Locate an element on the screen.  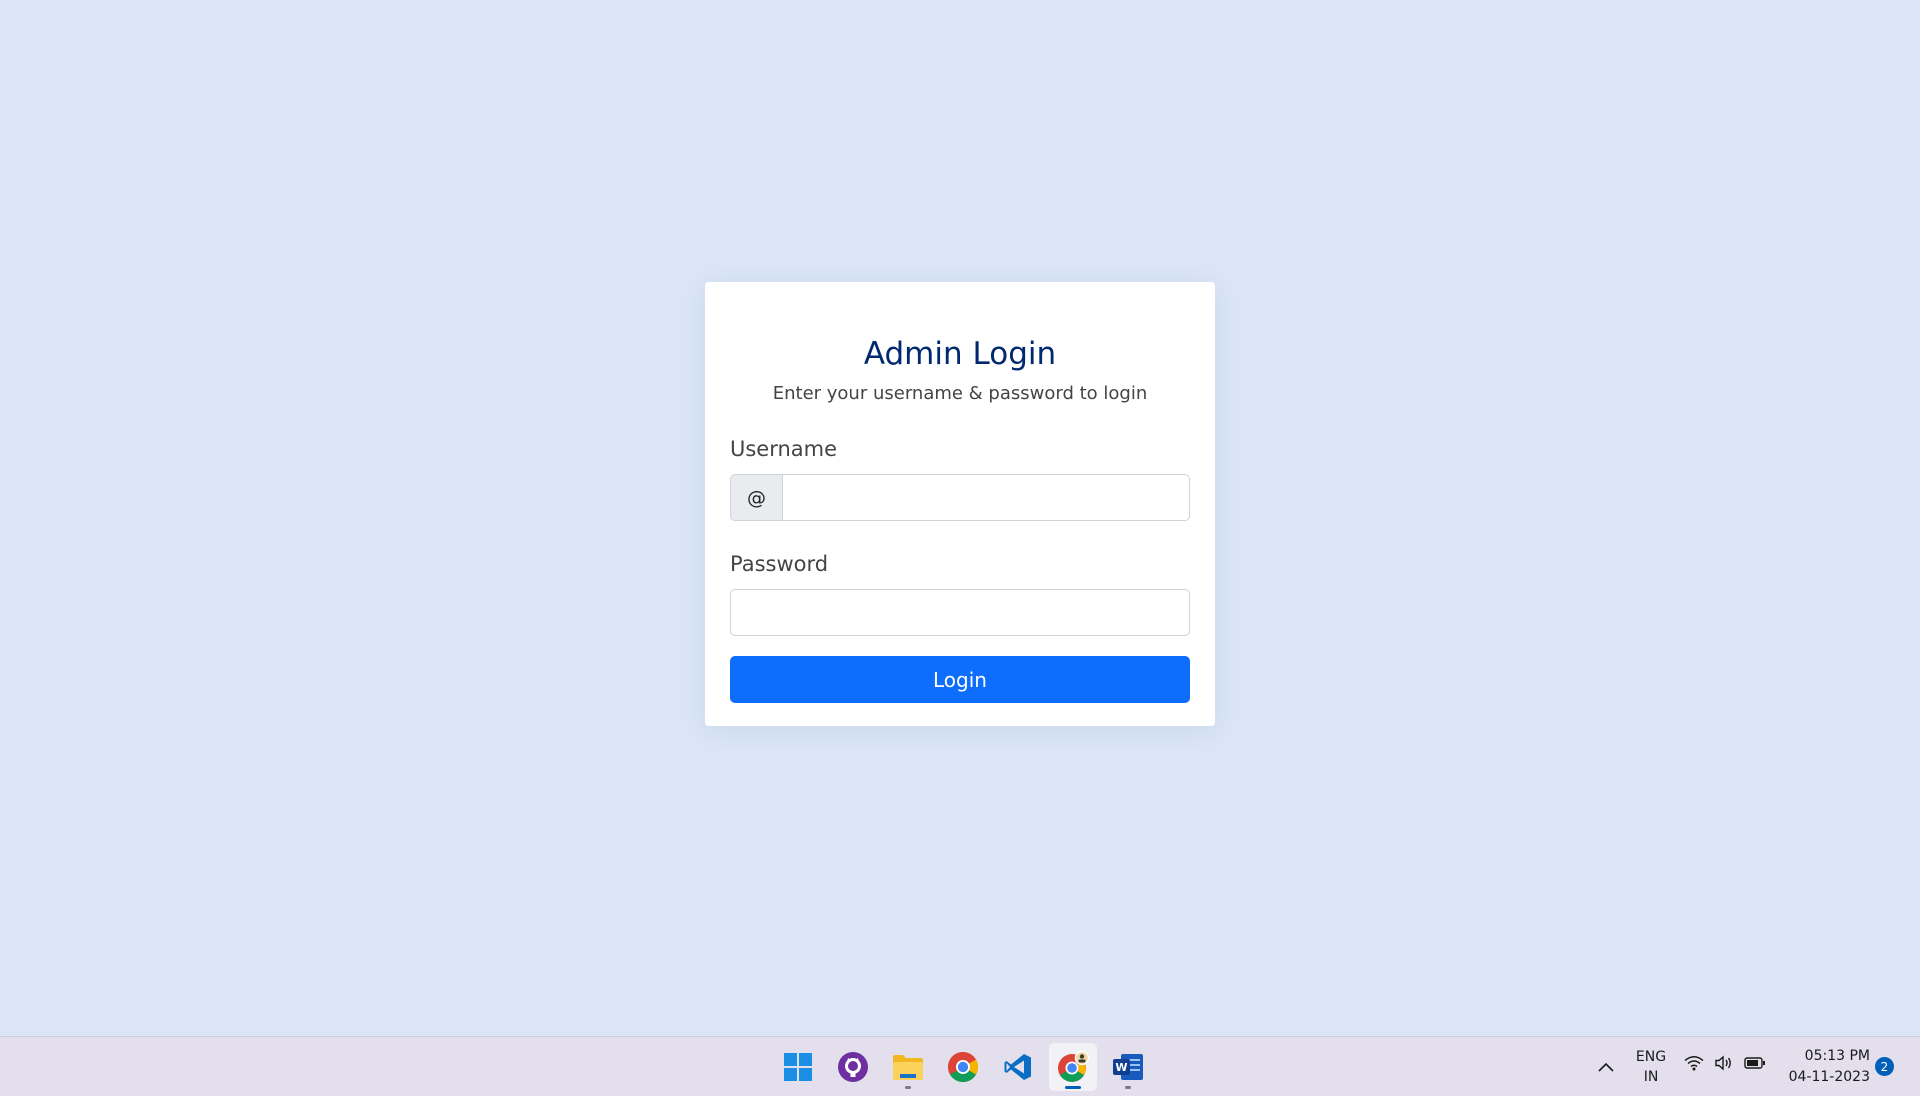
taskbar: W ENG IN 05:13 PM 04-11-2023 2 is located at coordinates (960, 1066).